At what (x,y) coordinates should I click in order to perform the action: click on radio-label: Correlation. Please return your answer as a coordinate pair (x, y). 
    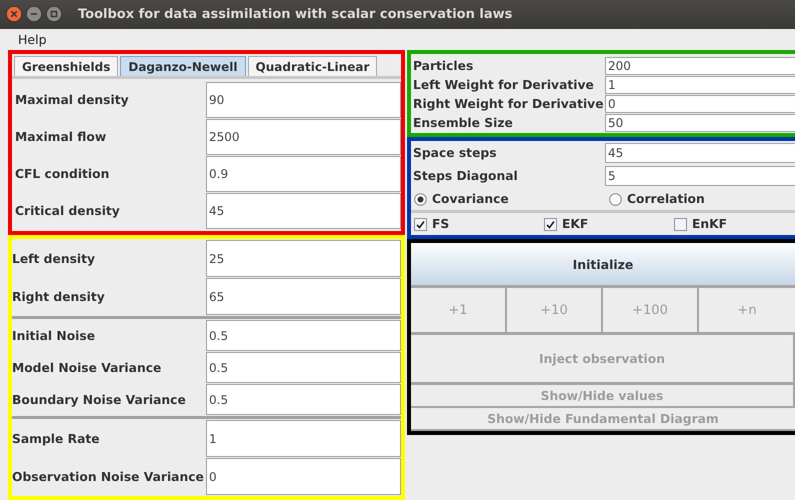
    Looking at the image, I should click on (666, 199).